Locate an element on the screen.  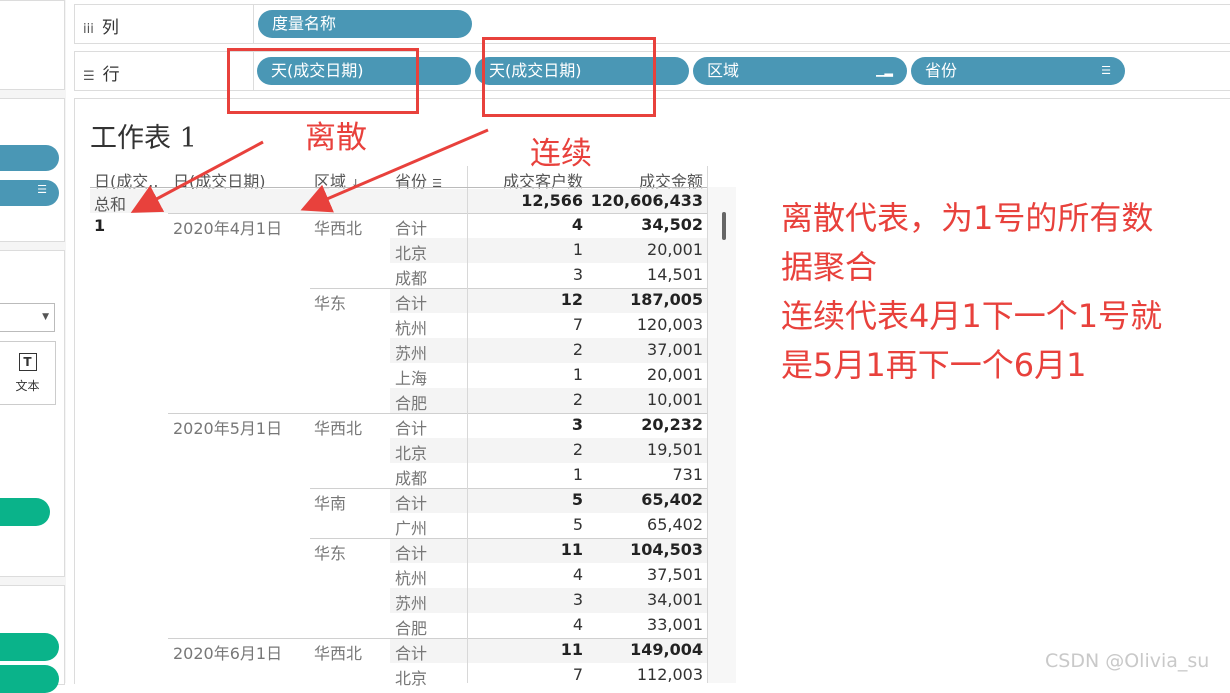
arrow-continuous is located at coordinates (394, 170).